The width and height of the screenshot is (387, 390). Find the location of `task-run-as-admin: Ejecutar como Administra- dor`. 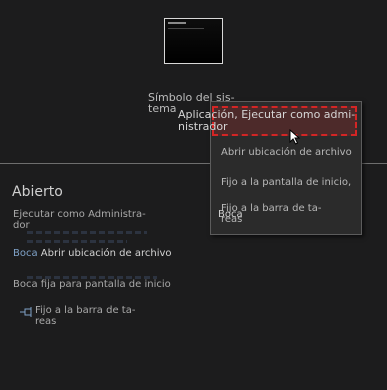

task-run-as-admin: Ejecutar como Administra- dor is located at coordinates (88, 220).